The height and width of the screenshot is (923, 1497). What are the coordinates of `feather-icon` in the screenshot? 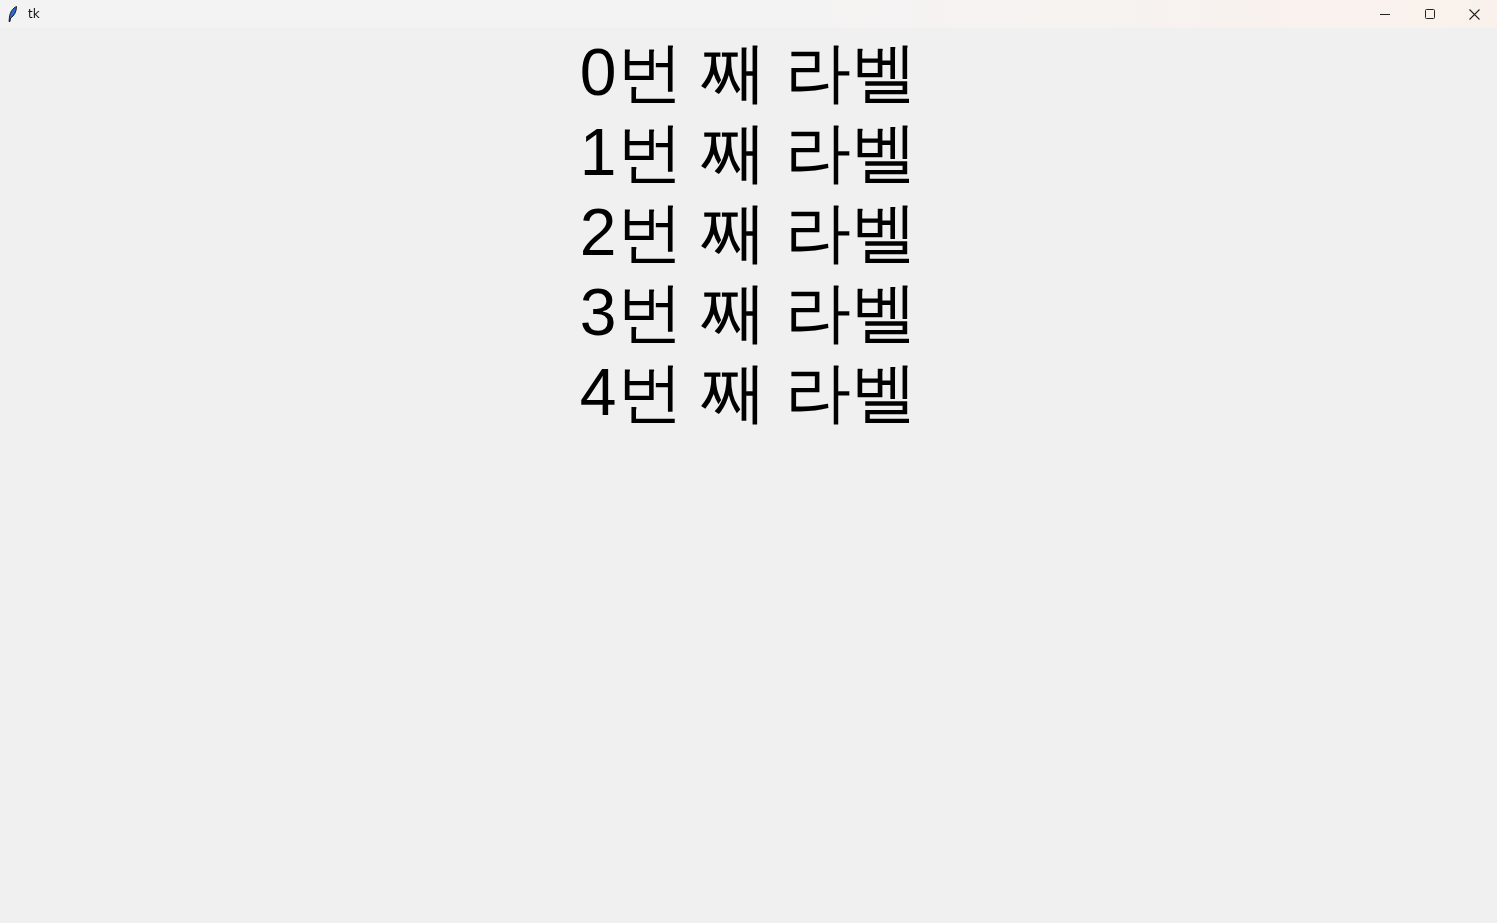 It's located at (13, 14).